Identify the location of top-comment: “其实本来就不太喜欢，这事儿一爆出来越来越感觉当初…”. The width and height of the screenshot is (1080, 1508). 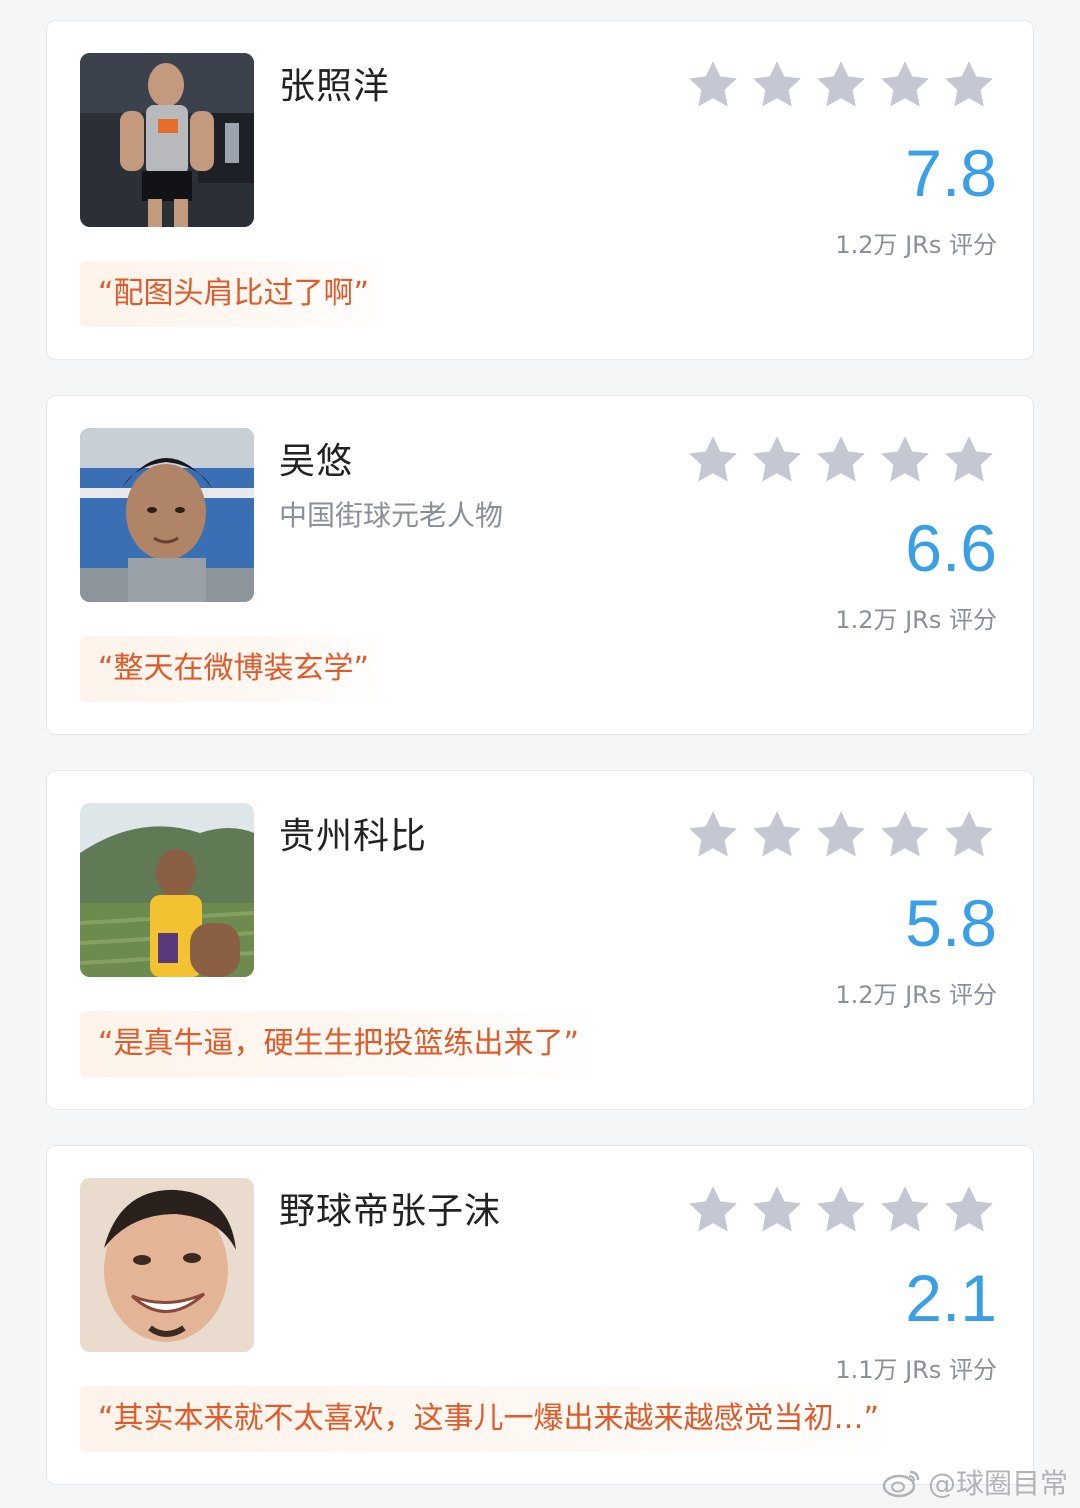
(491, 1419).